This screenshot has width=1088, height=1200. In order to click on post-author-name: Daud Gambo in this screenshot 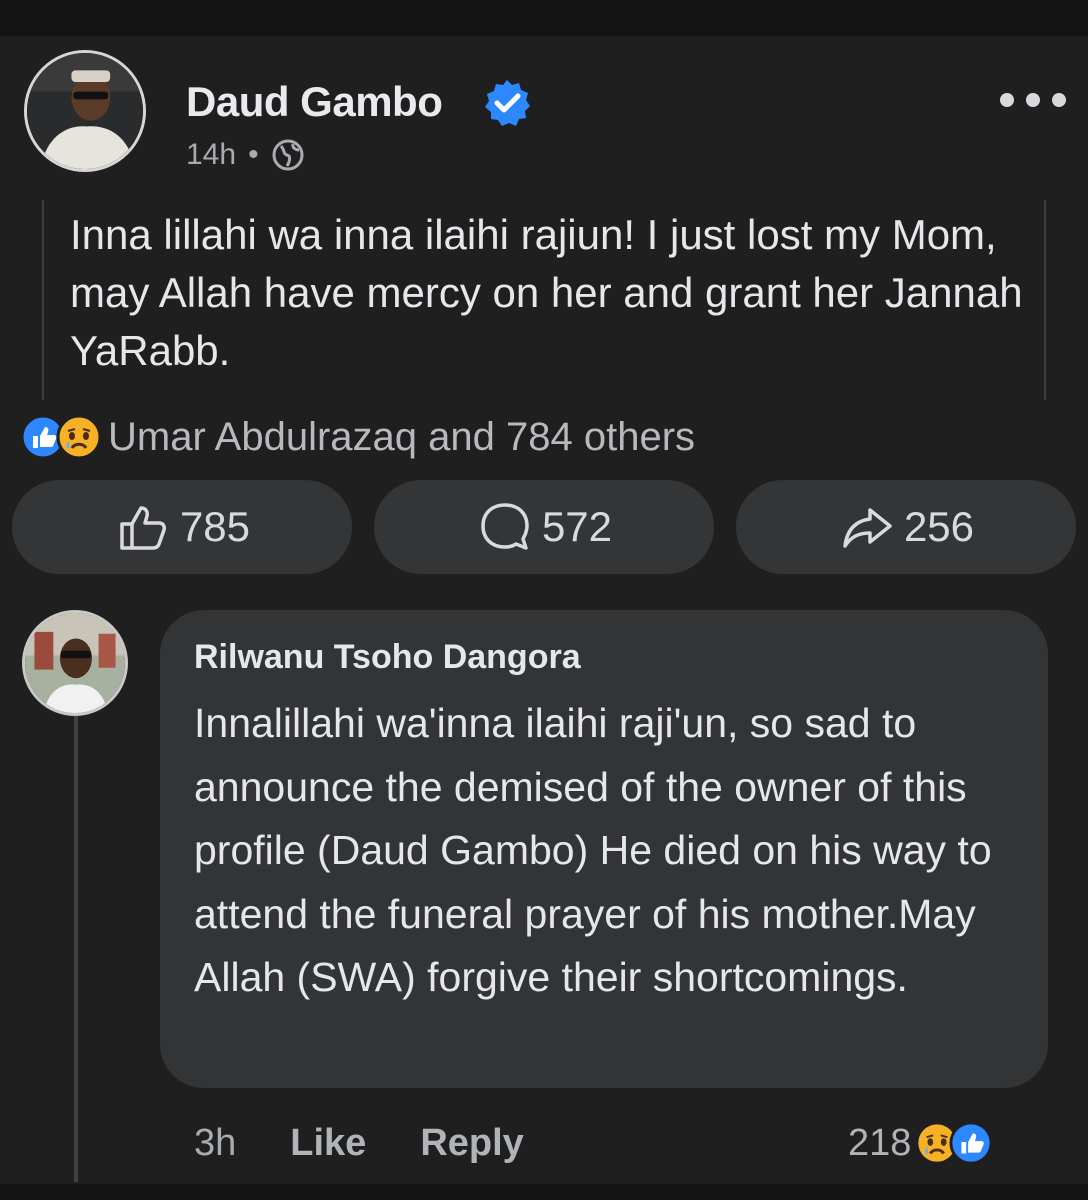, I will do `click(314, 102)`.